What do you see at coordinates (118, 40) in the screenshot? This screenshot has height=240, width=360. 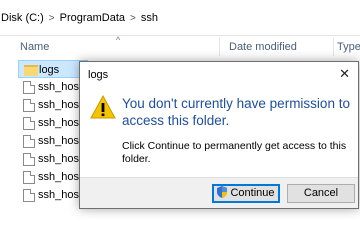 I see `sort-ascending-icon: ^` at bounding box center [118, 40].